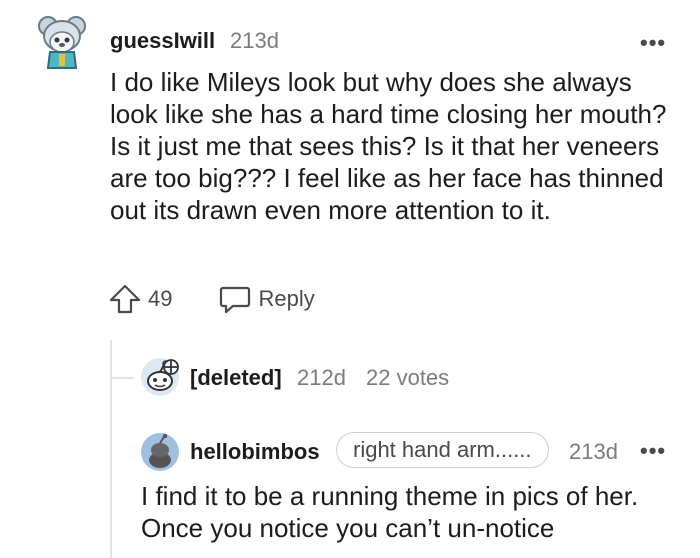  Describe the element at coordinates (255, 452) in the screenshot. I see `username: hellobimbos` at that location.